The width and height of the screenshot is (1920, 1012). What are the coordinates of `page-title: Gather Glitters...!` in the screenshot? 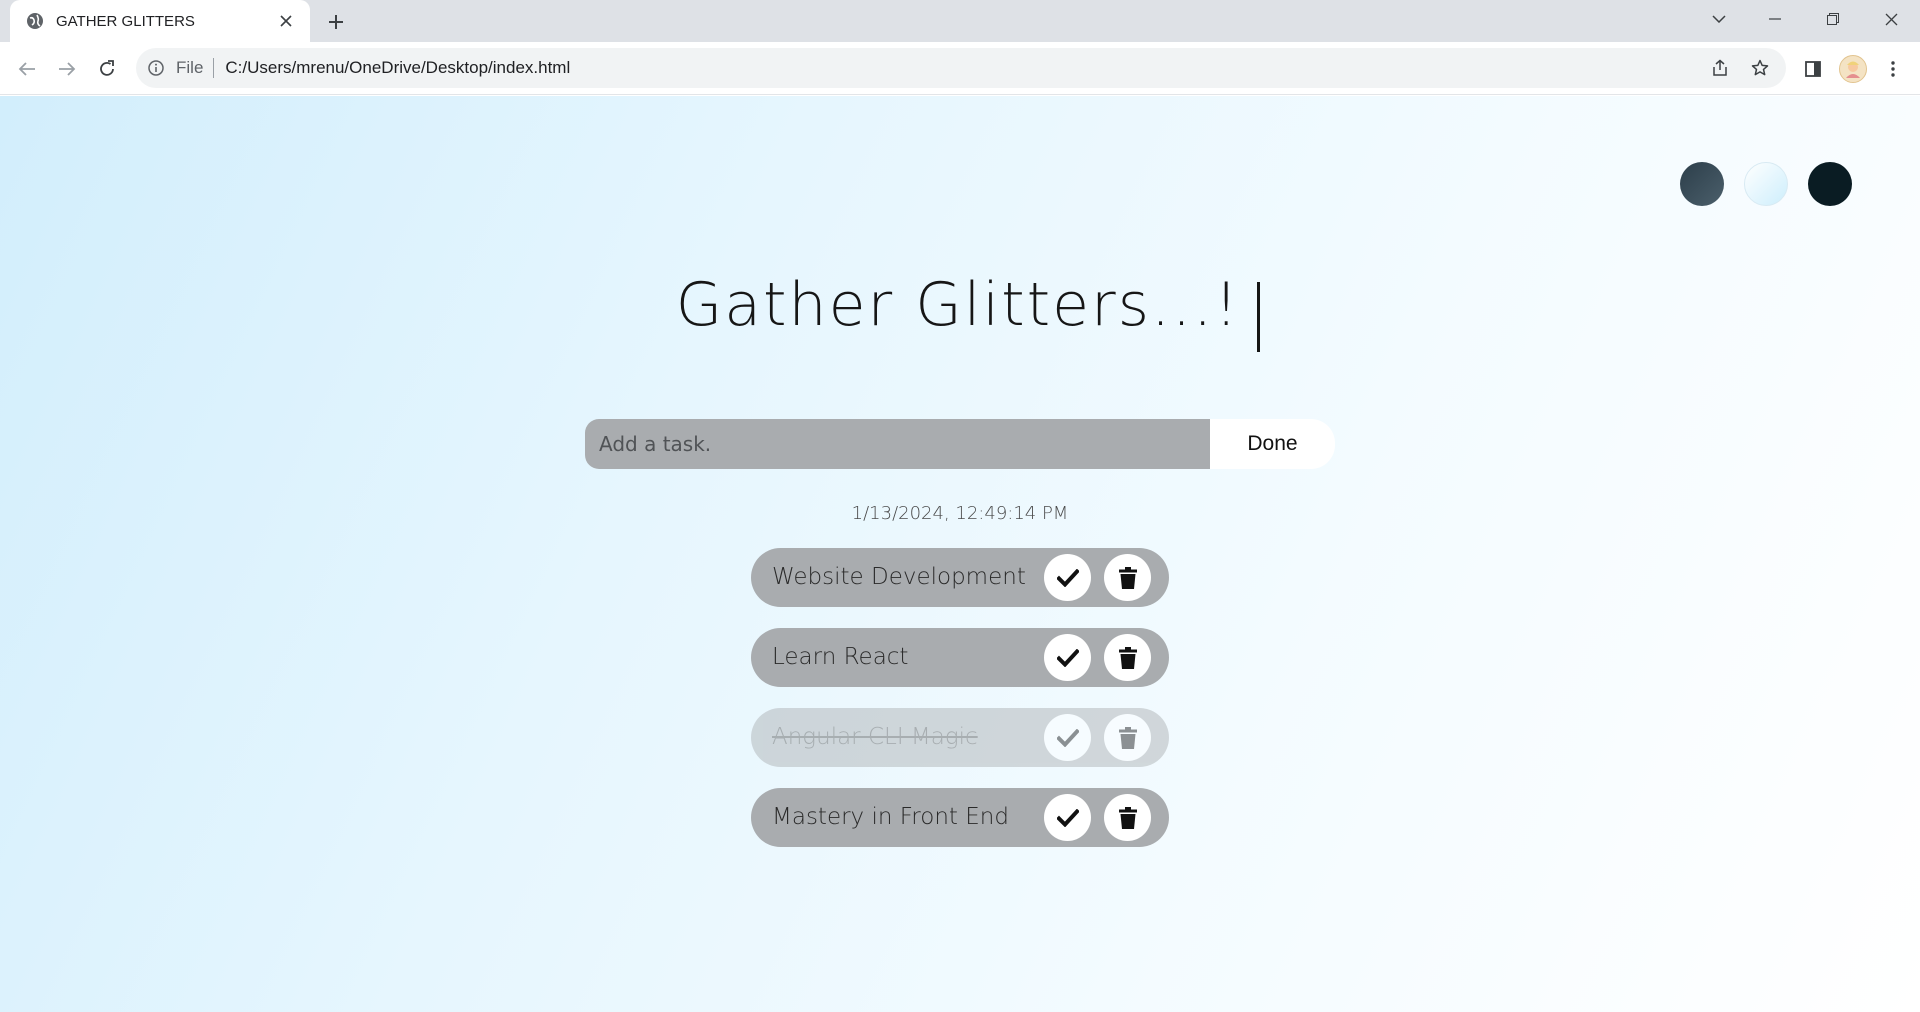 It's located at (958, 305).